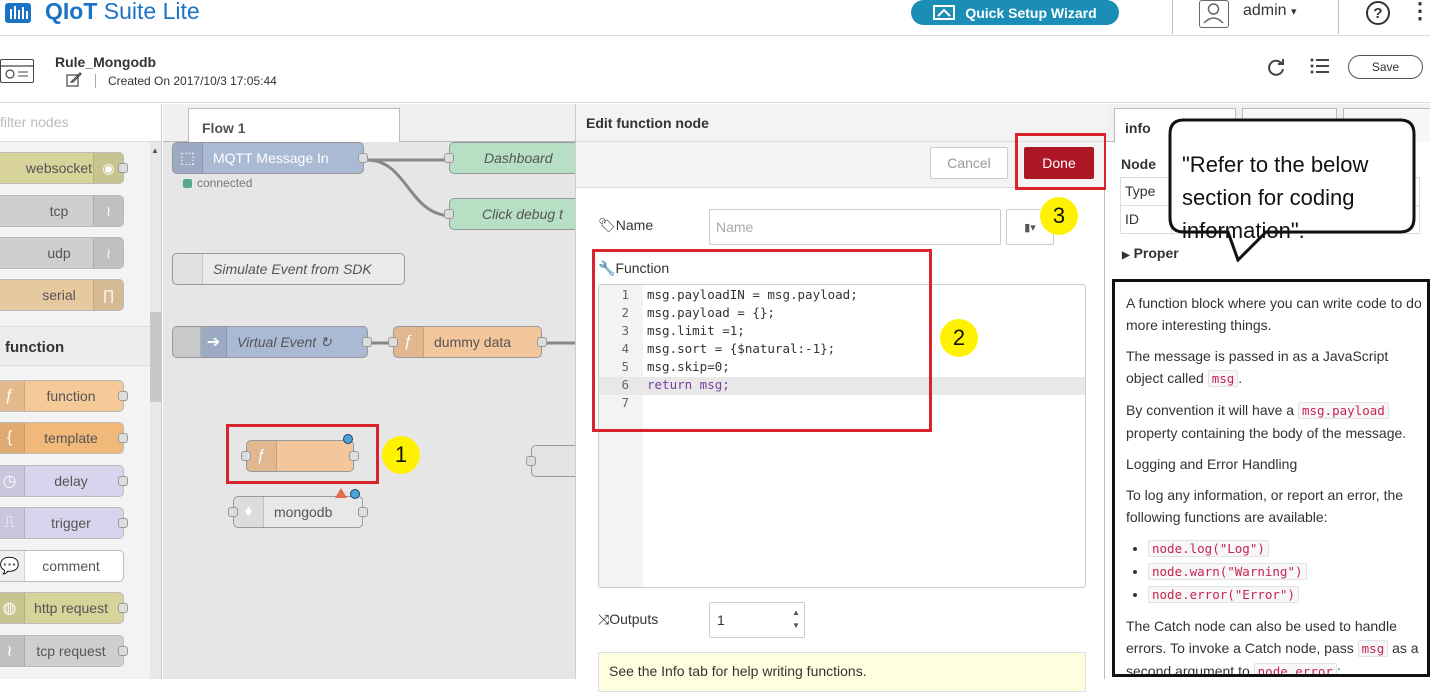 This screenshot has height=692, width=1430. I want to click on palette-node-udp: udp ≀, so click(62, 253).